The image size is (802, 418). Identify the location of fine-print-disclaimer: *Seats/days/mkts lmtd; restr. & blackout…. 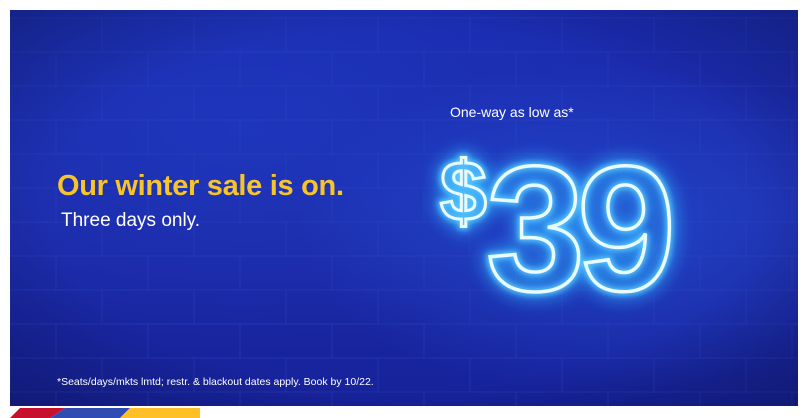
(215, 382).